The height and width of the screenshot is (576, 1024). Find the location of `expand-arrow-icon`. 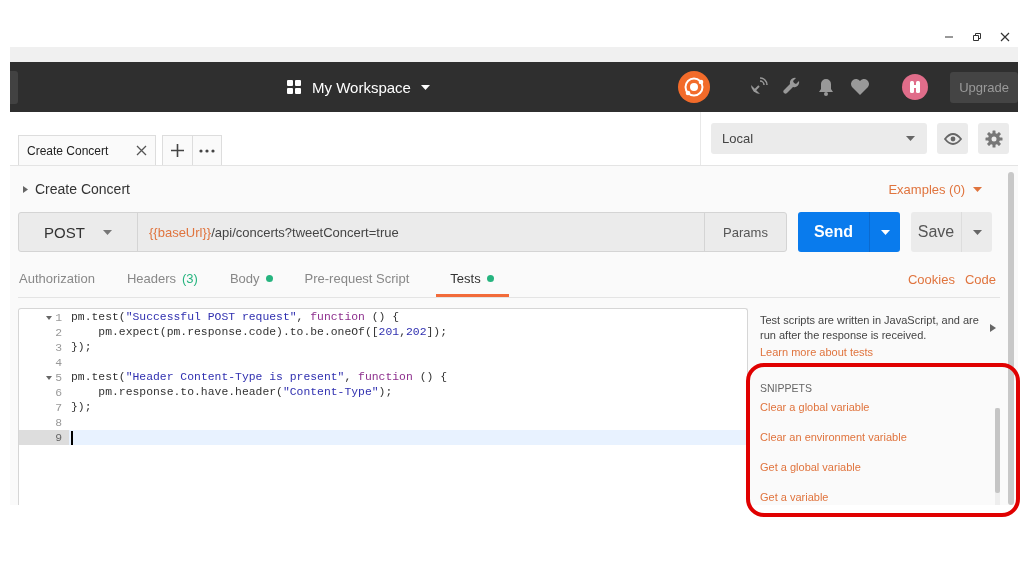

expand-arrow-icon is located at coordinates (993, 328).